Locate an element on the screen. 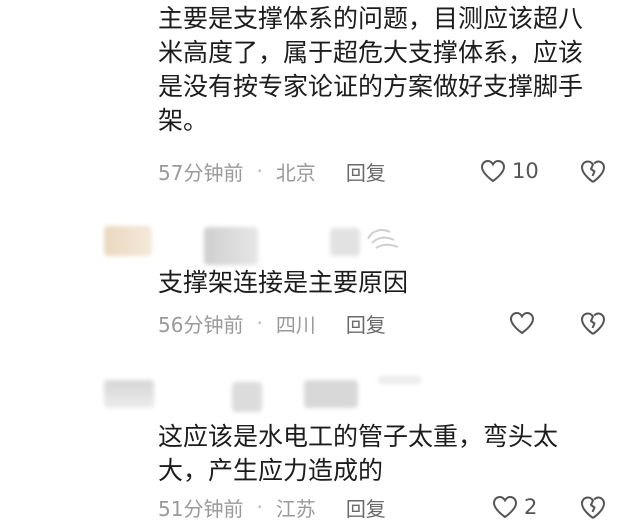  comment-meta: 57分钟前 · 北京 回复 is located at coordinates (272, 171).